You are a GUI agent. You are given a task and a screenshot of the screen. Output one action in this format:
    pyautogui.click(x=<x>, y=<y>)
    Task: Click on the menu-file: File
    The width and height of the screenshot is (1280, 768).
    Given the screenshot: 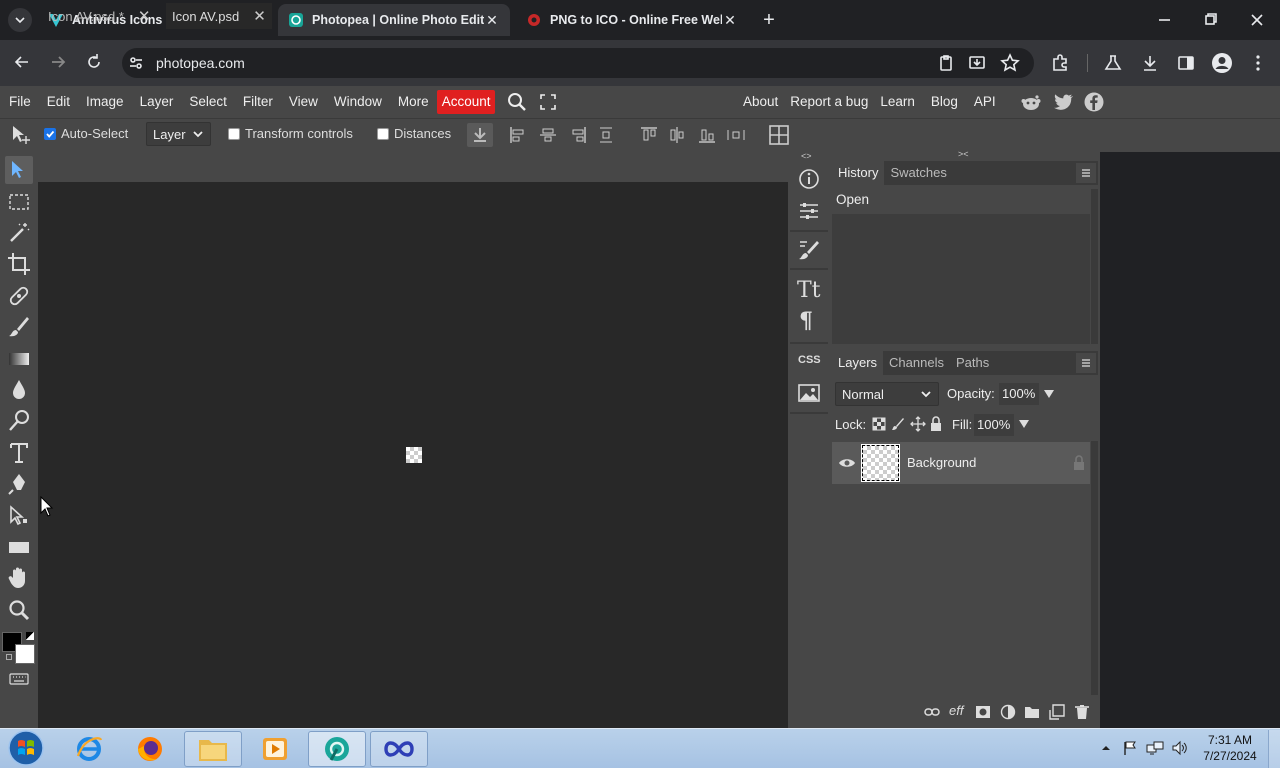 What is the action you would take?
    pyautogui.click(x=20, y=102)
    